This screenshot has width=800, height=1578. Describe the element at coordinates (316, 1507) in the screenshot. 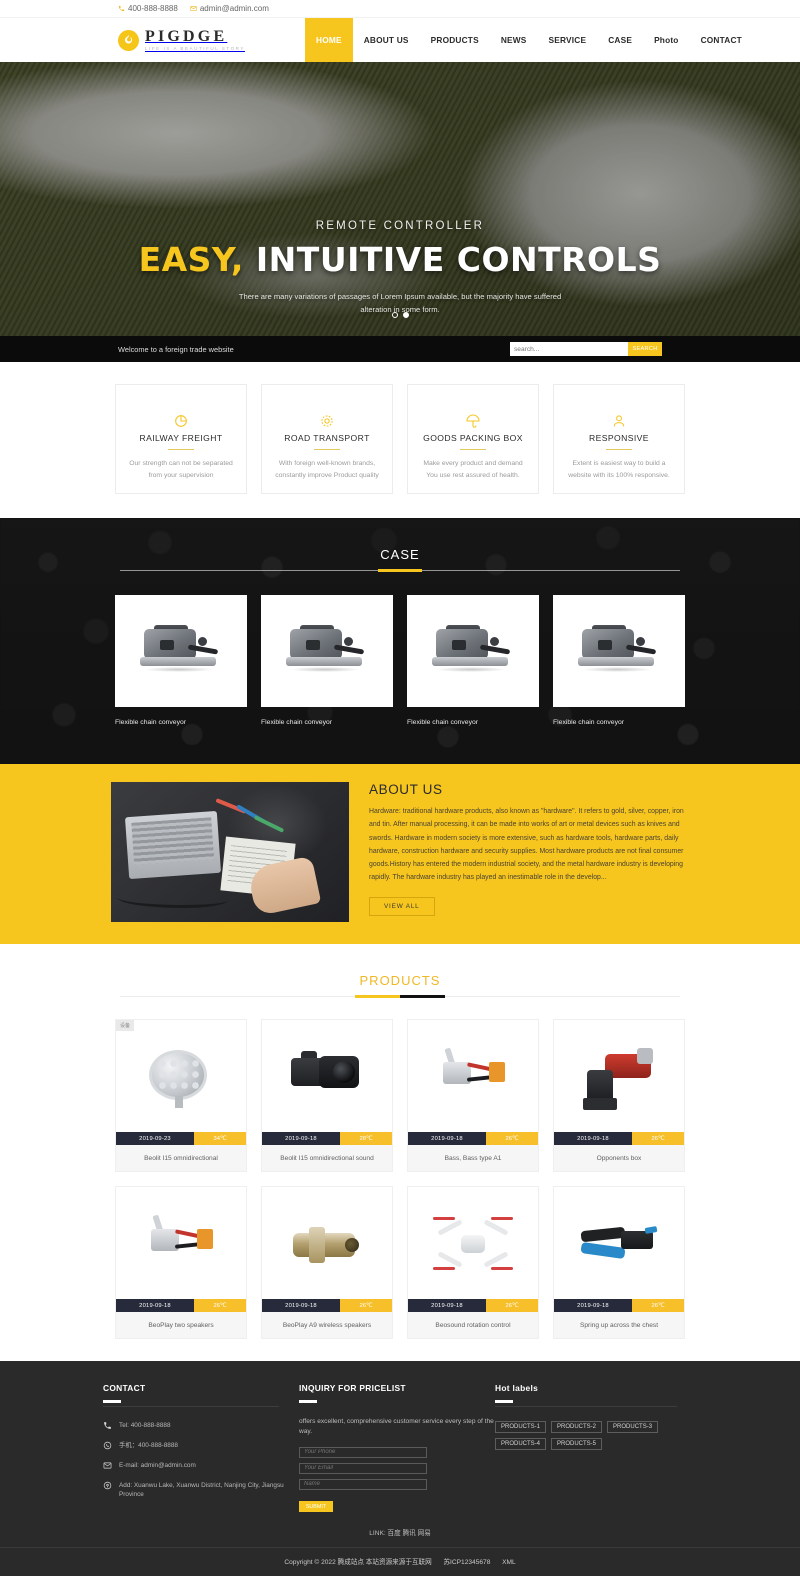

I see `submit-button: SUBMIT` at that location.